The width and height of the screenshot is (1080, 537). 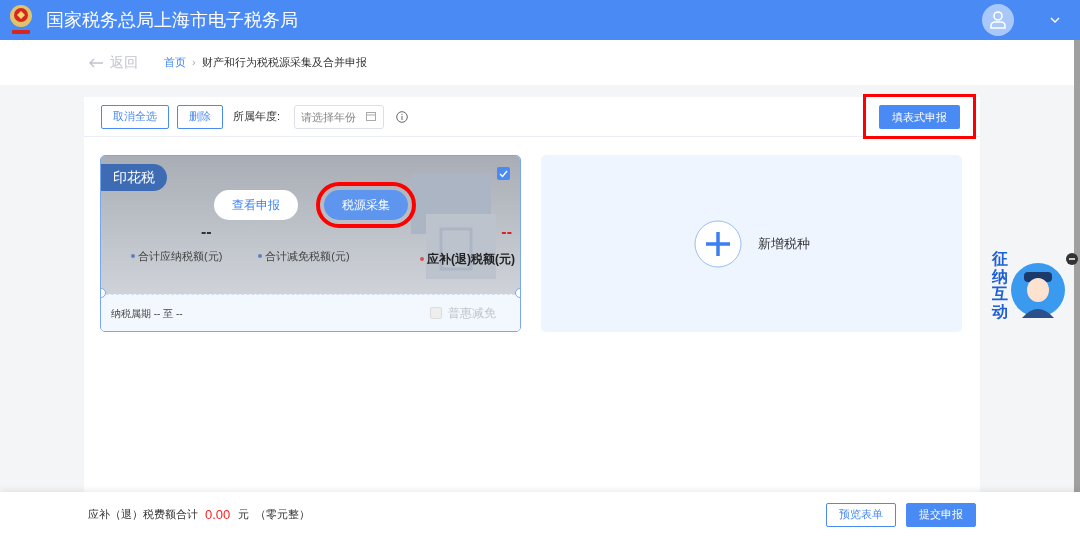 What do you see at coordinates (134, 177) in the screenshot?
I see `tax-tag: 印花税` at bounding box center [134, 177].